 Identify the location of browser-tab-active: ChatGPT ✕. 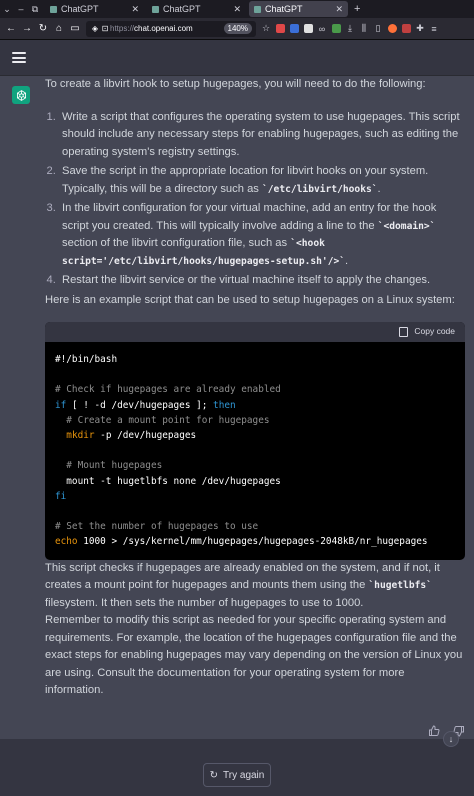
(298, 9).